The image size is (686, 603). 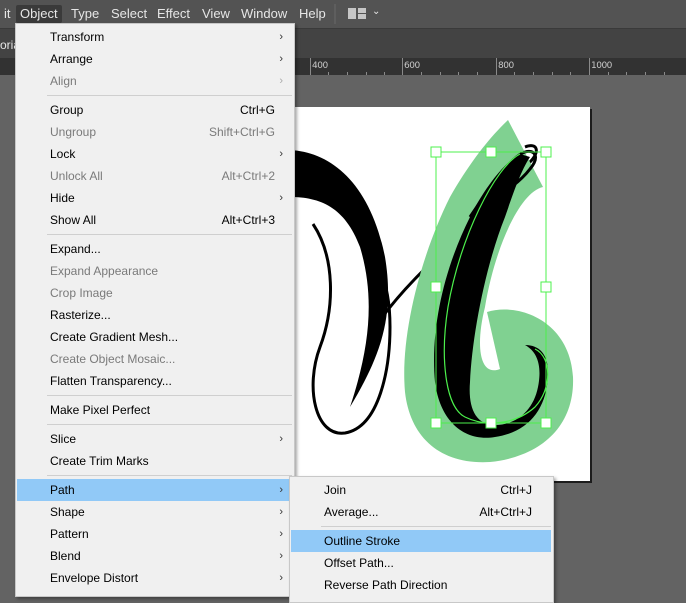 I want to click on menu-item-label: Unlock All, so click(x=76, y=176).